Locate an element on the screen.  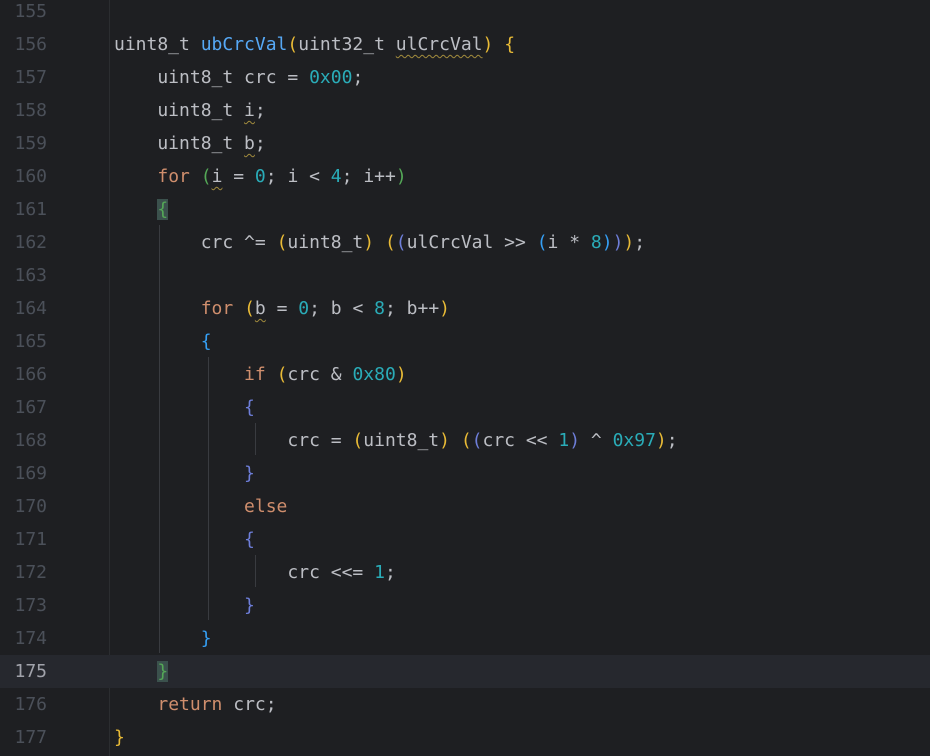
line-number: 167 is located at coordinates (23, 407).